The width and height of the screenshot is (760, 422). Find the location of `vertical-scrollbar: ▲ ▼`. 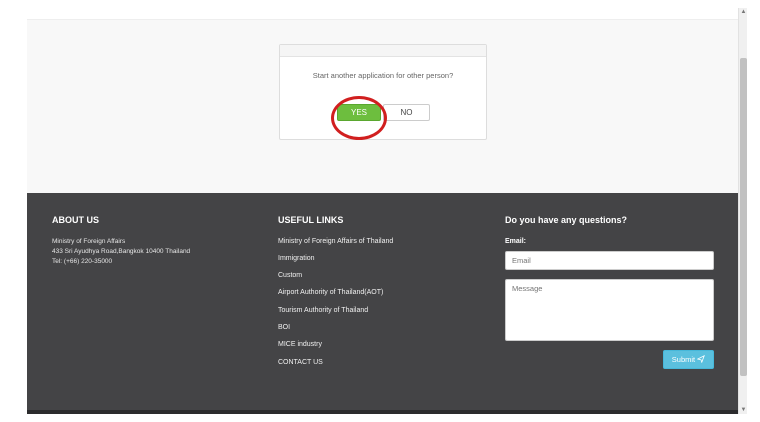

vertical-scrollbar: ▲ ▼ is located at coordinates (742, 211).